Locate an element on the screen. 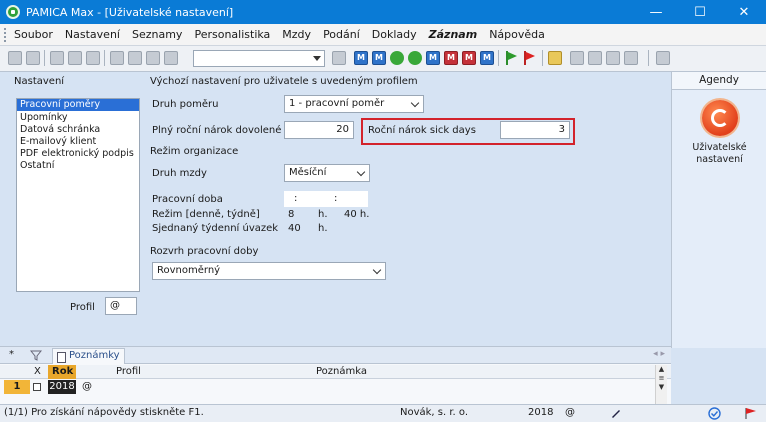  druh-mzdy-label: Druh mzdy is located at coordinates (179, 173).